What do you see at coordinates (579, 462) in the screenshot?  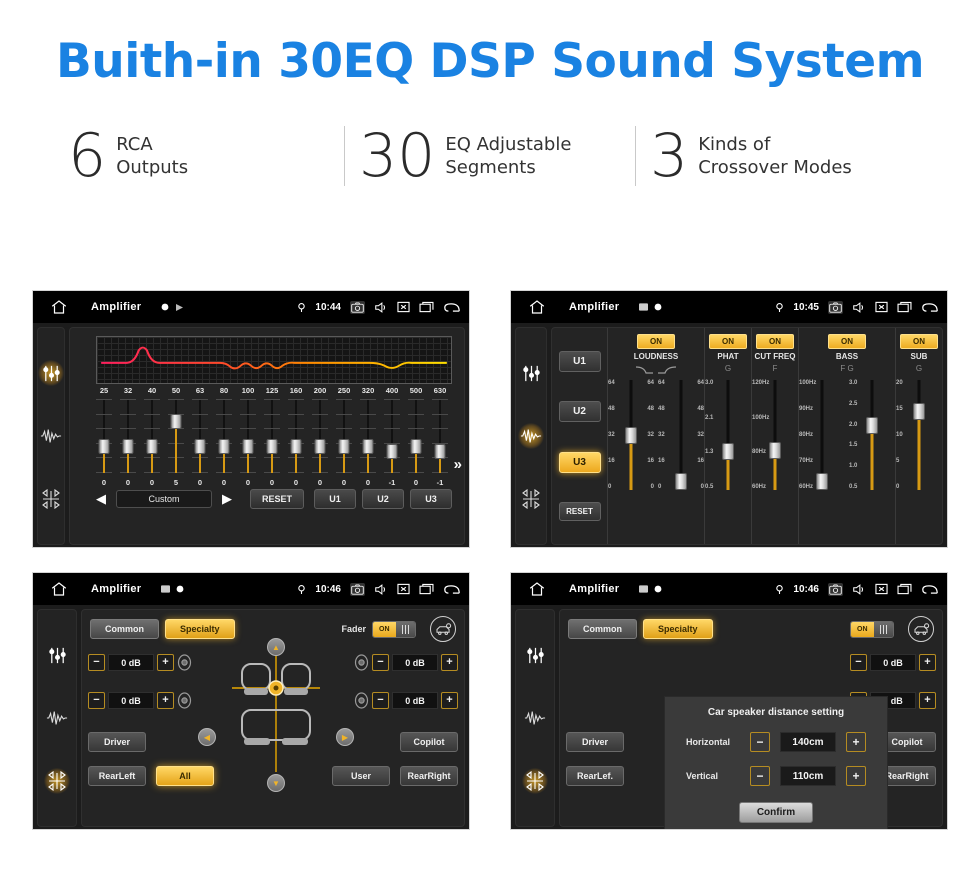 I see `dsp-preset-u3: U3` at bounding box center [579, 462].